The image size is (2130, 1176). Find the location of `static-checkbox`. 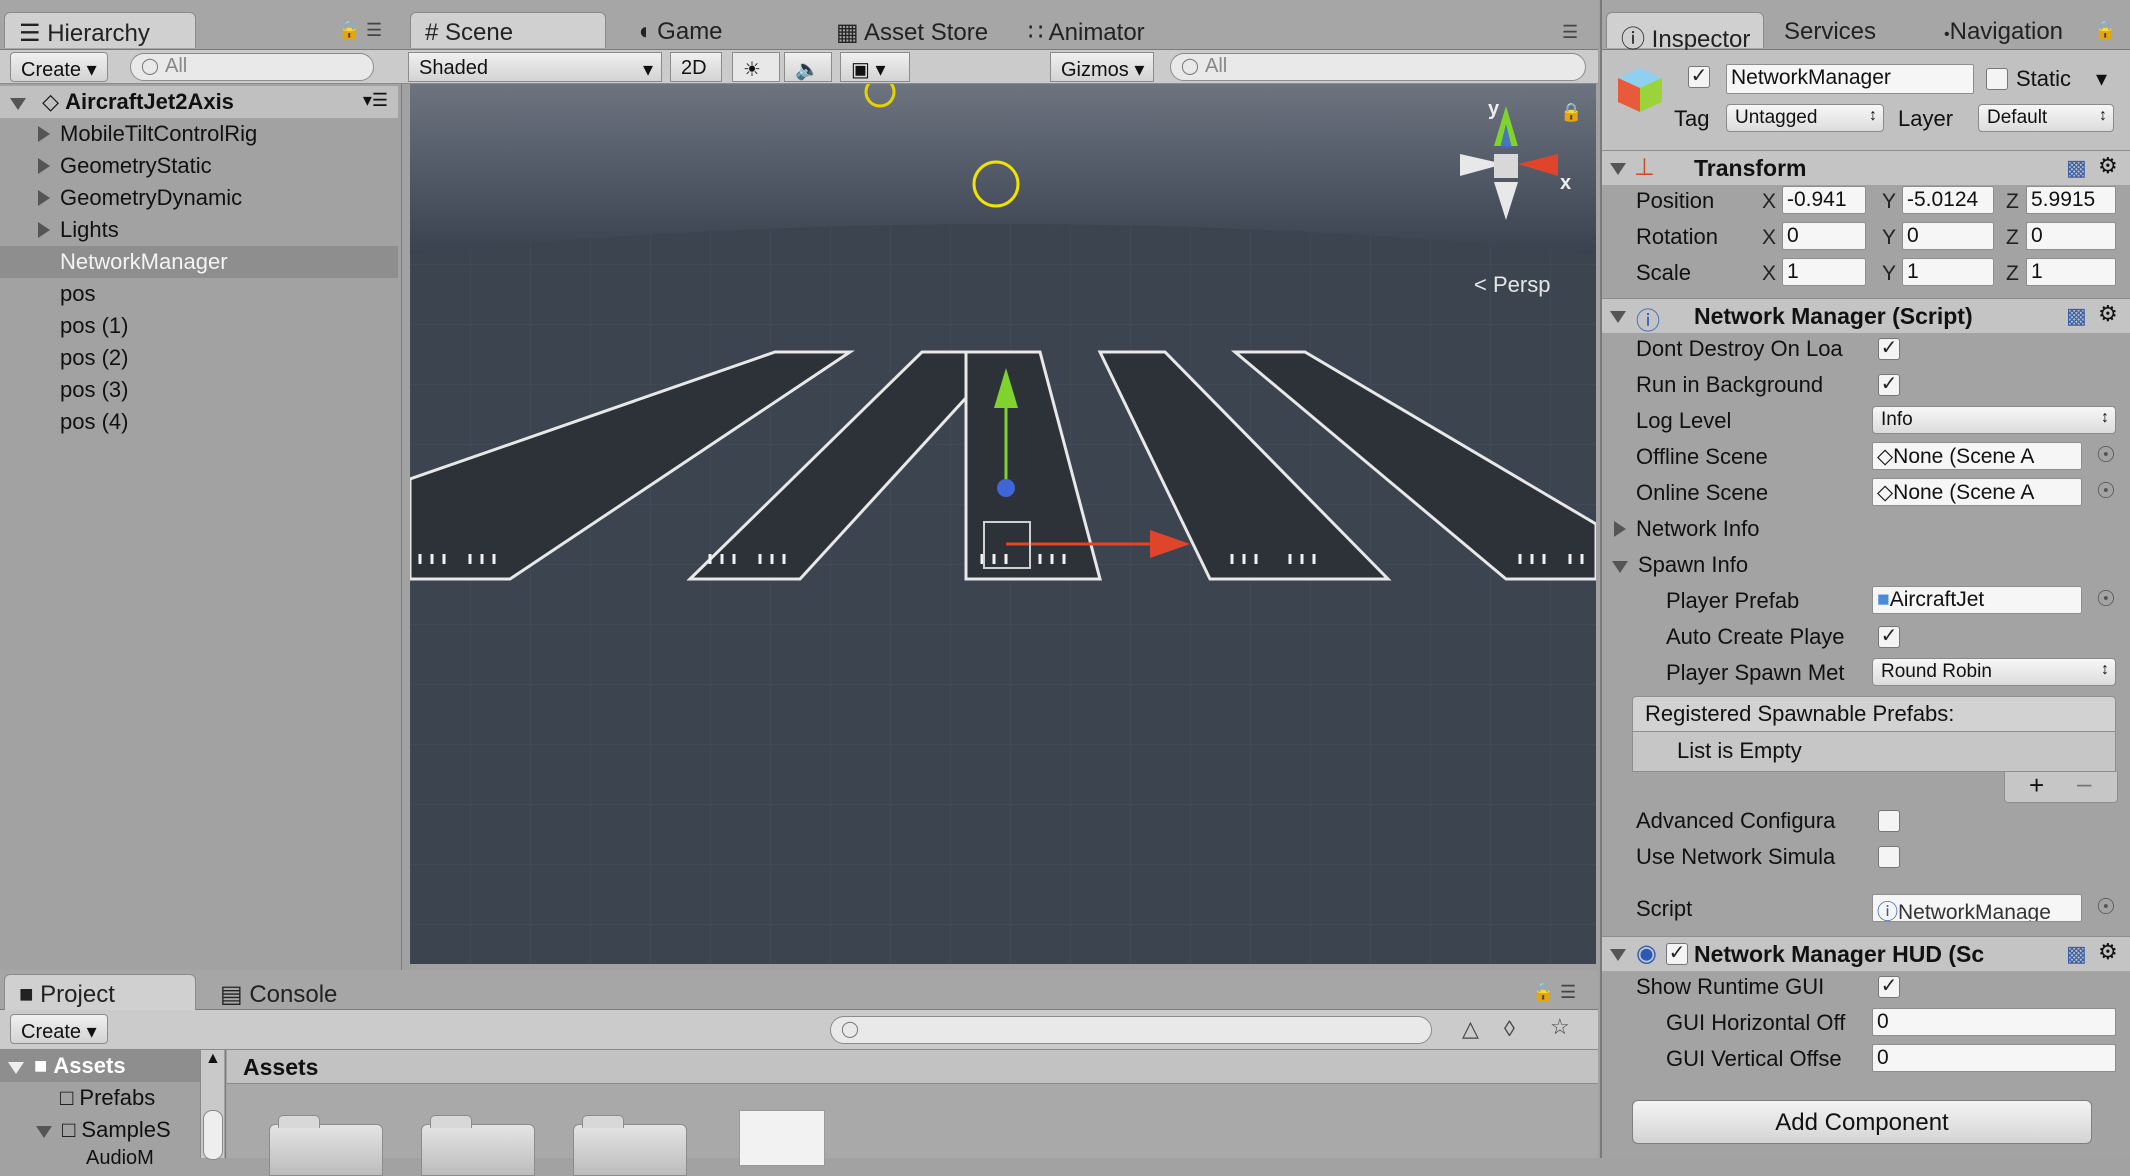

static-checkbox is located at coordinates (1997, 79).